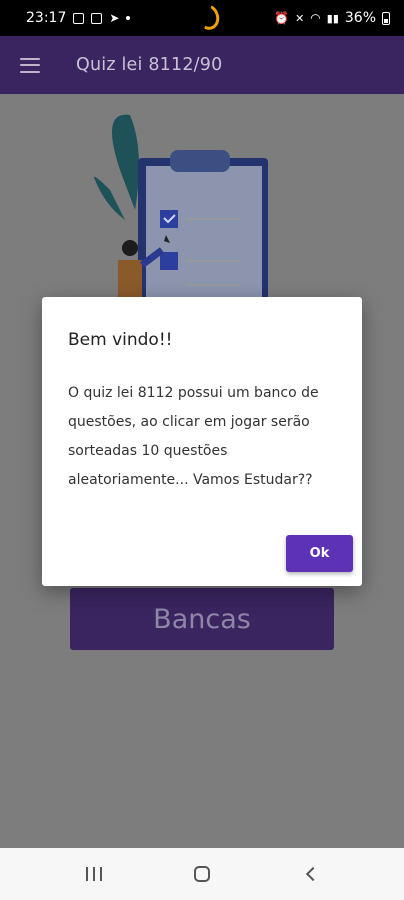  What do you see at coordinates (313, 874) in the screenshot?
I see `back-icon` at bounding box center [313, 874].